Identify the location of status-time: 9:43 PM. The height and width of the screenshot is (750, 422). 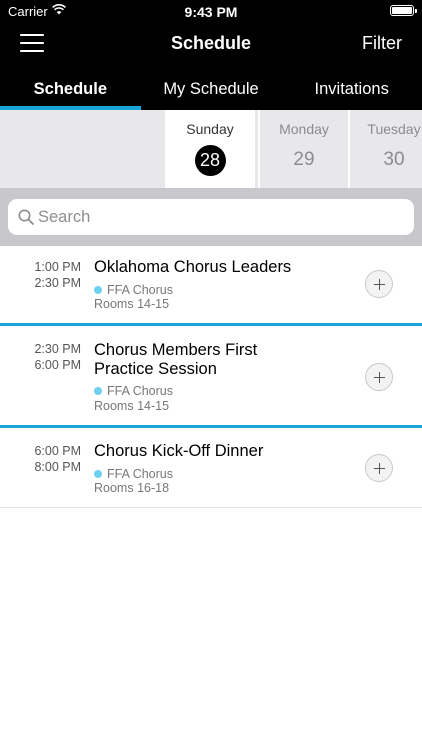
(211, 12).